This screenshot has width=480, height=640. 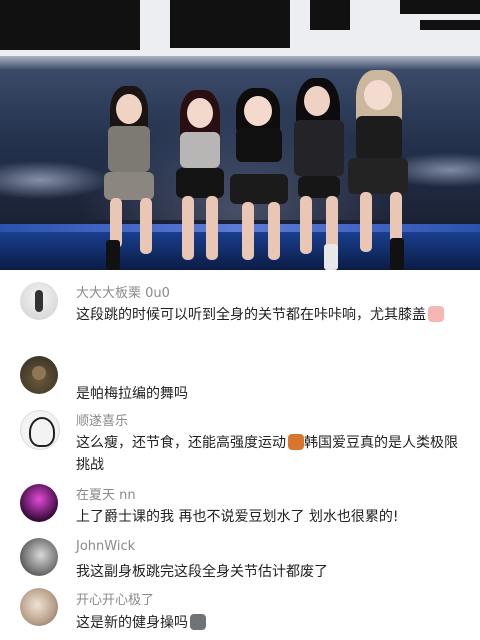 I want to click on comment-text: 这么瘦，还节食，还能高强度运动 韩国爱豆真的是人类极限挑战, so click(x=271, y=454).